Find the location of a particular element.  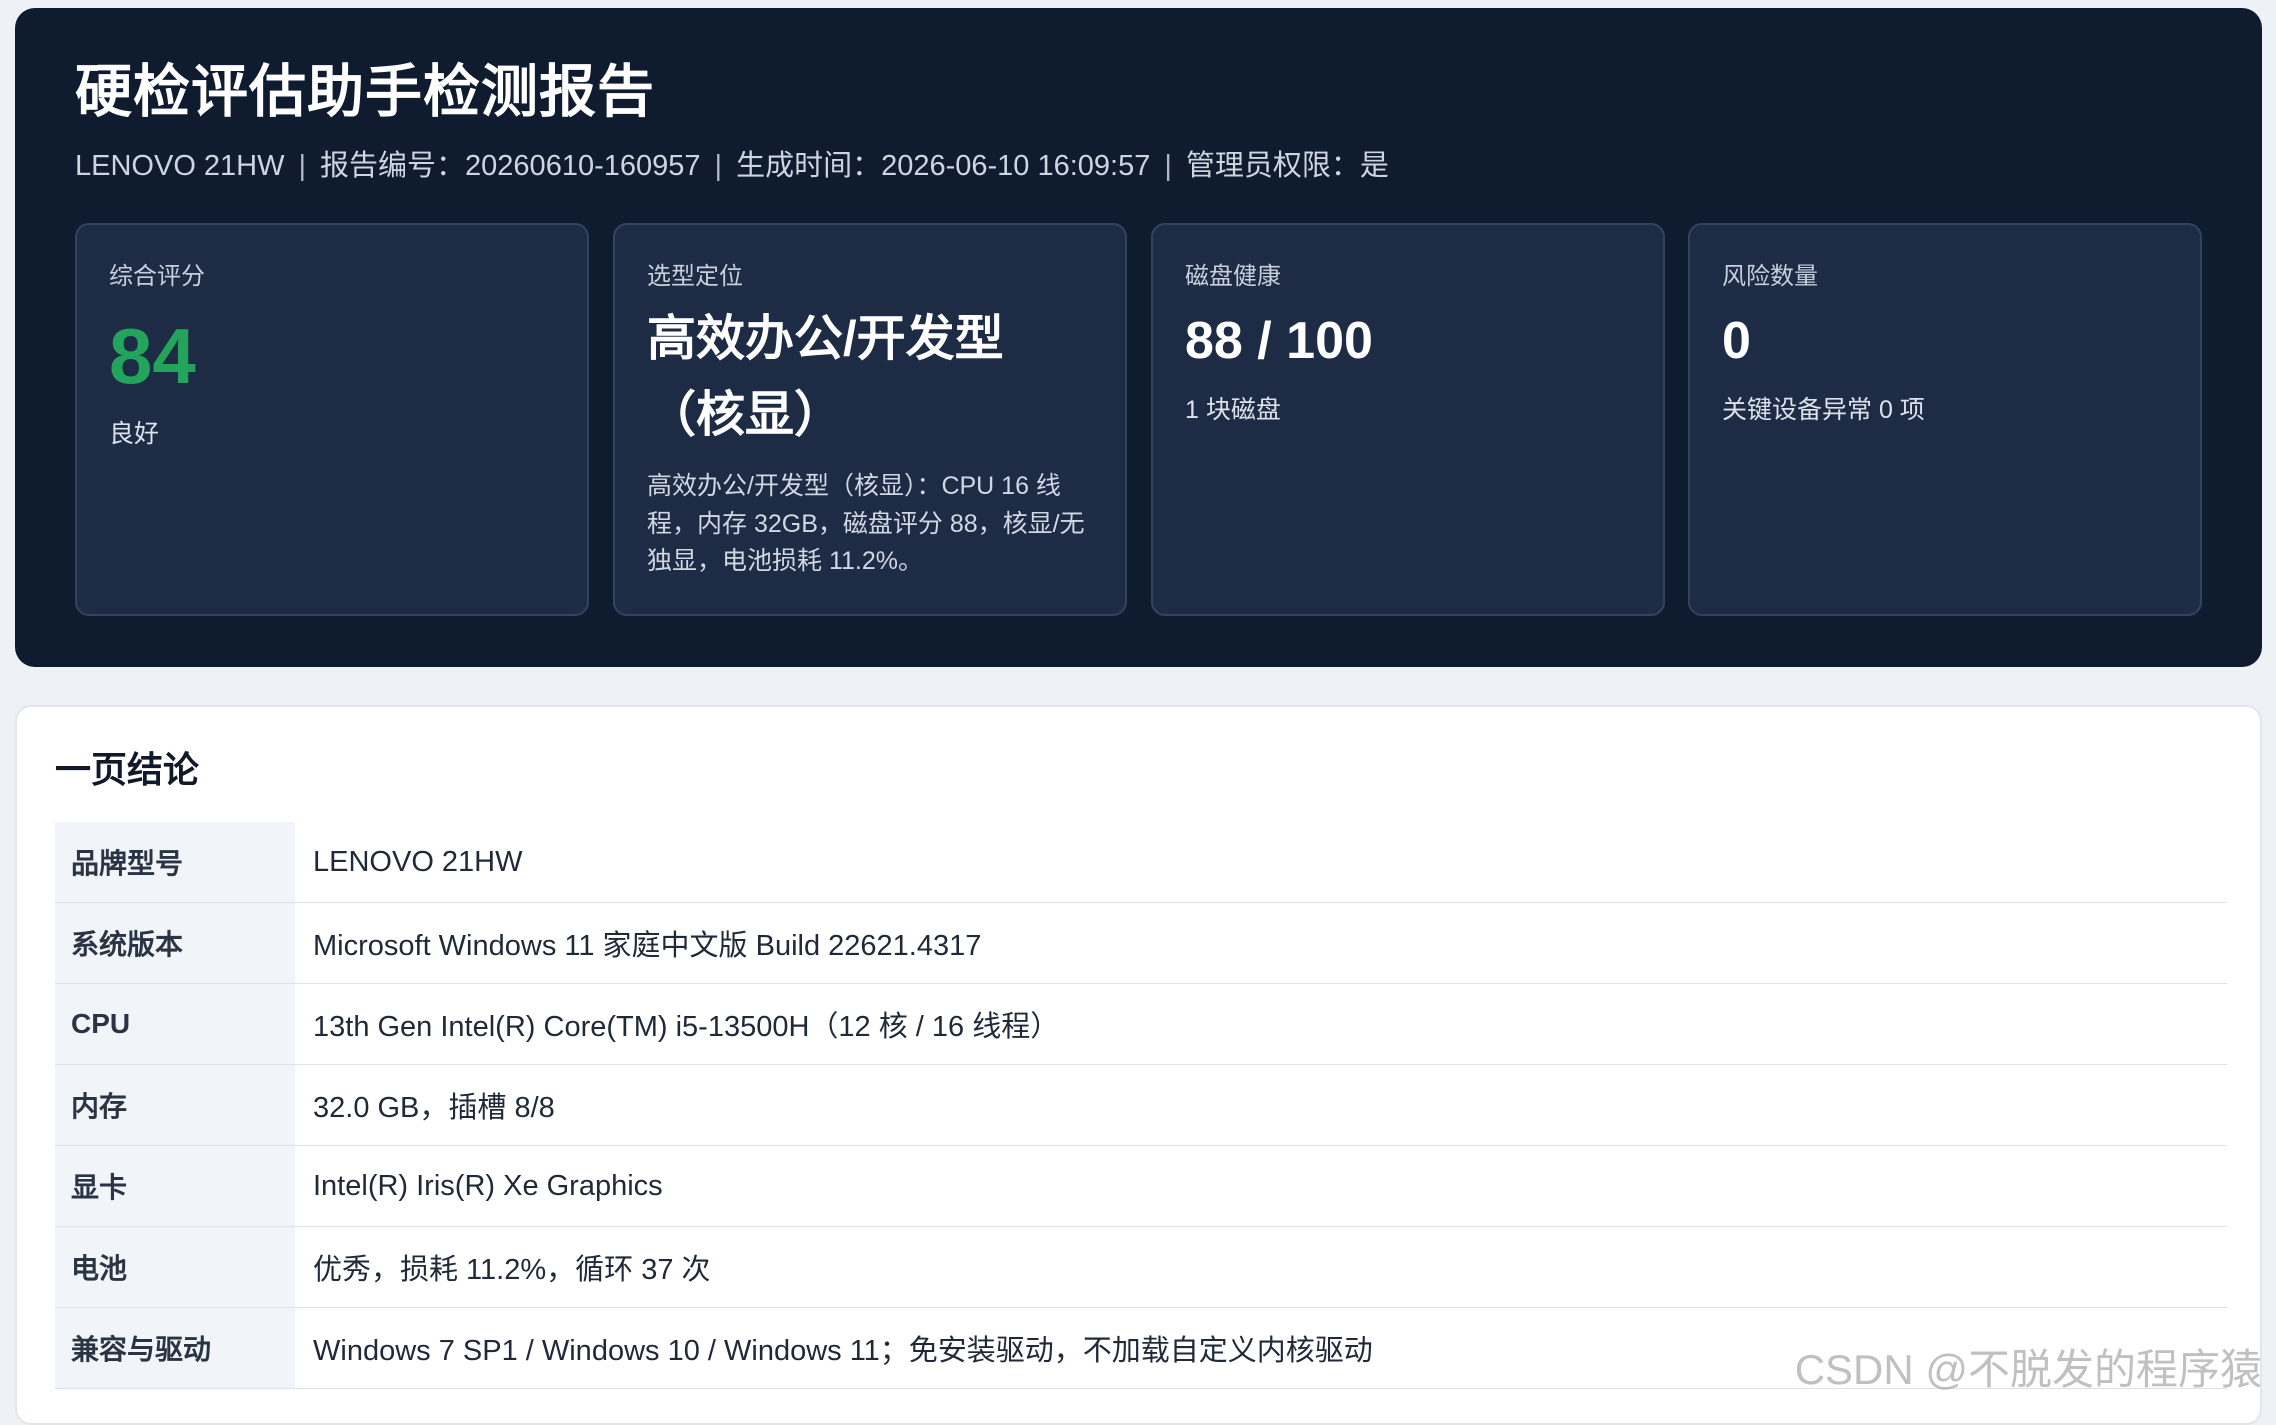

summary-title: 一页结论 is located at coordinates (127, 769).